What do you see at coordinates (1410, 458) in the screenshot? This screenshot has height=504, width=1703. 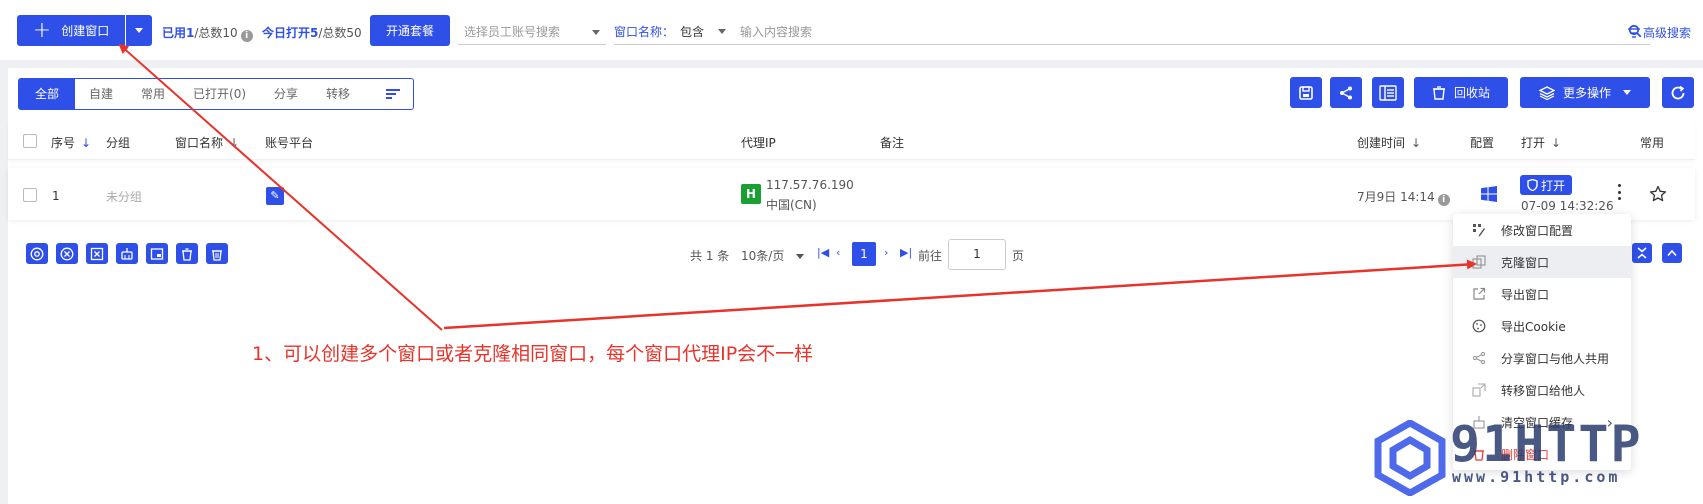 I see `watermark-logo-icon` at bounding box center [1410, 458].